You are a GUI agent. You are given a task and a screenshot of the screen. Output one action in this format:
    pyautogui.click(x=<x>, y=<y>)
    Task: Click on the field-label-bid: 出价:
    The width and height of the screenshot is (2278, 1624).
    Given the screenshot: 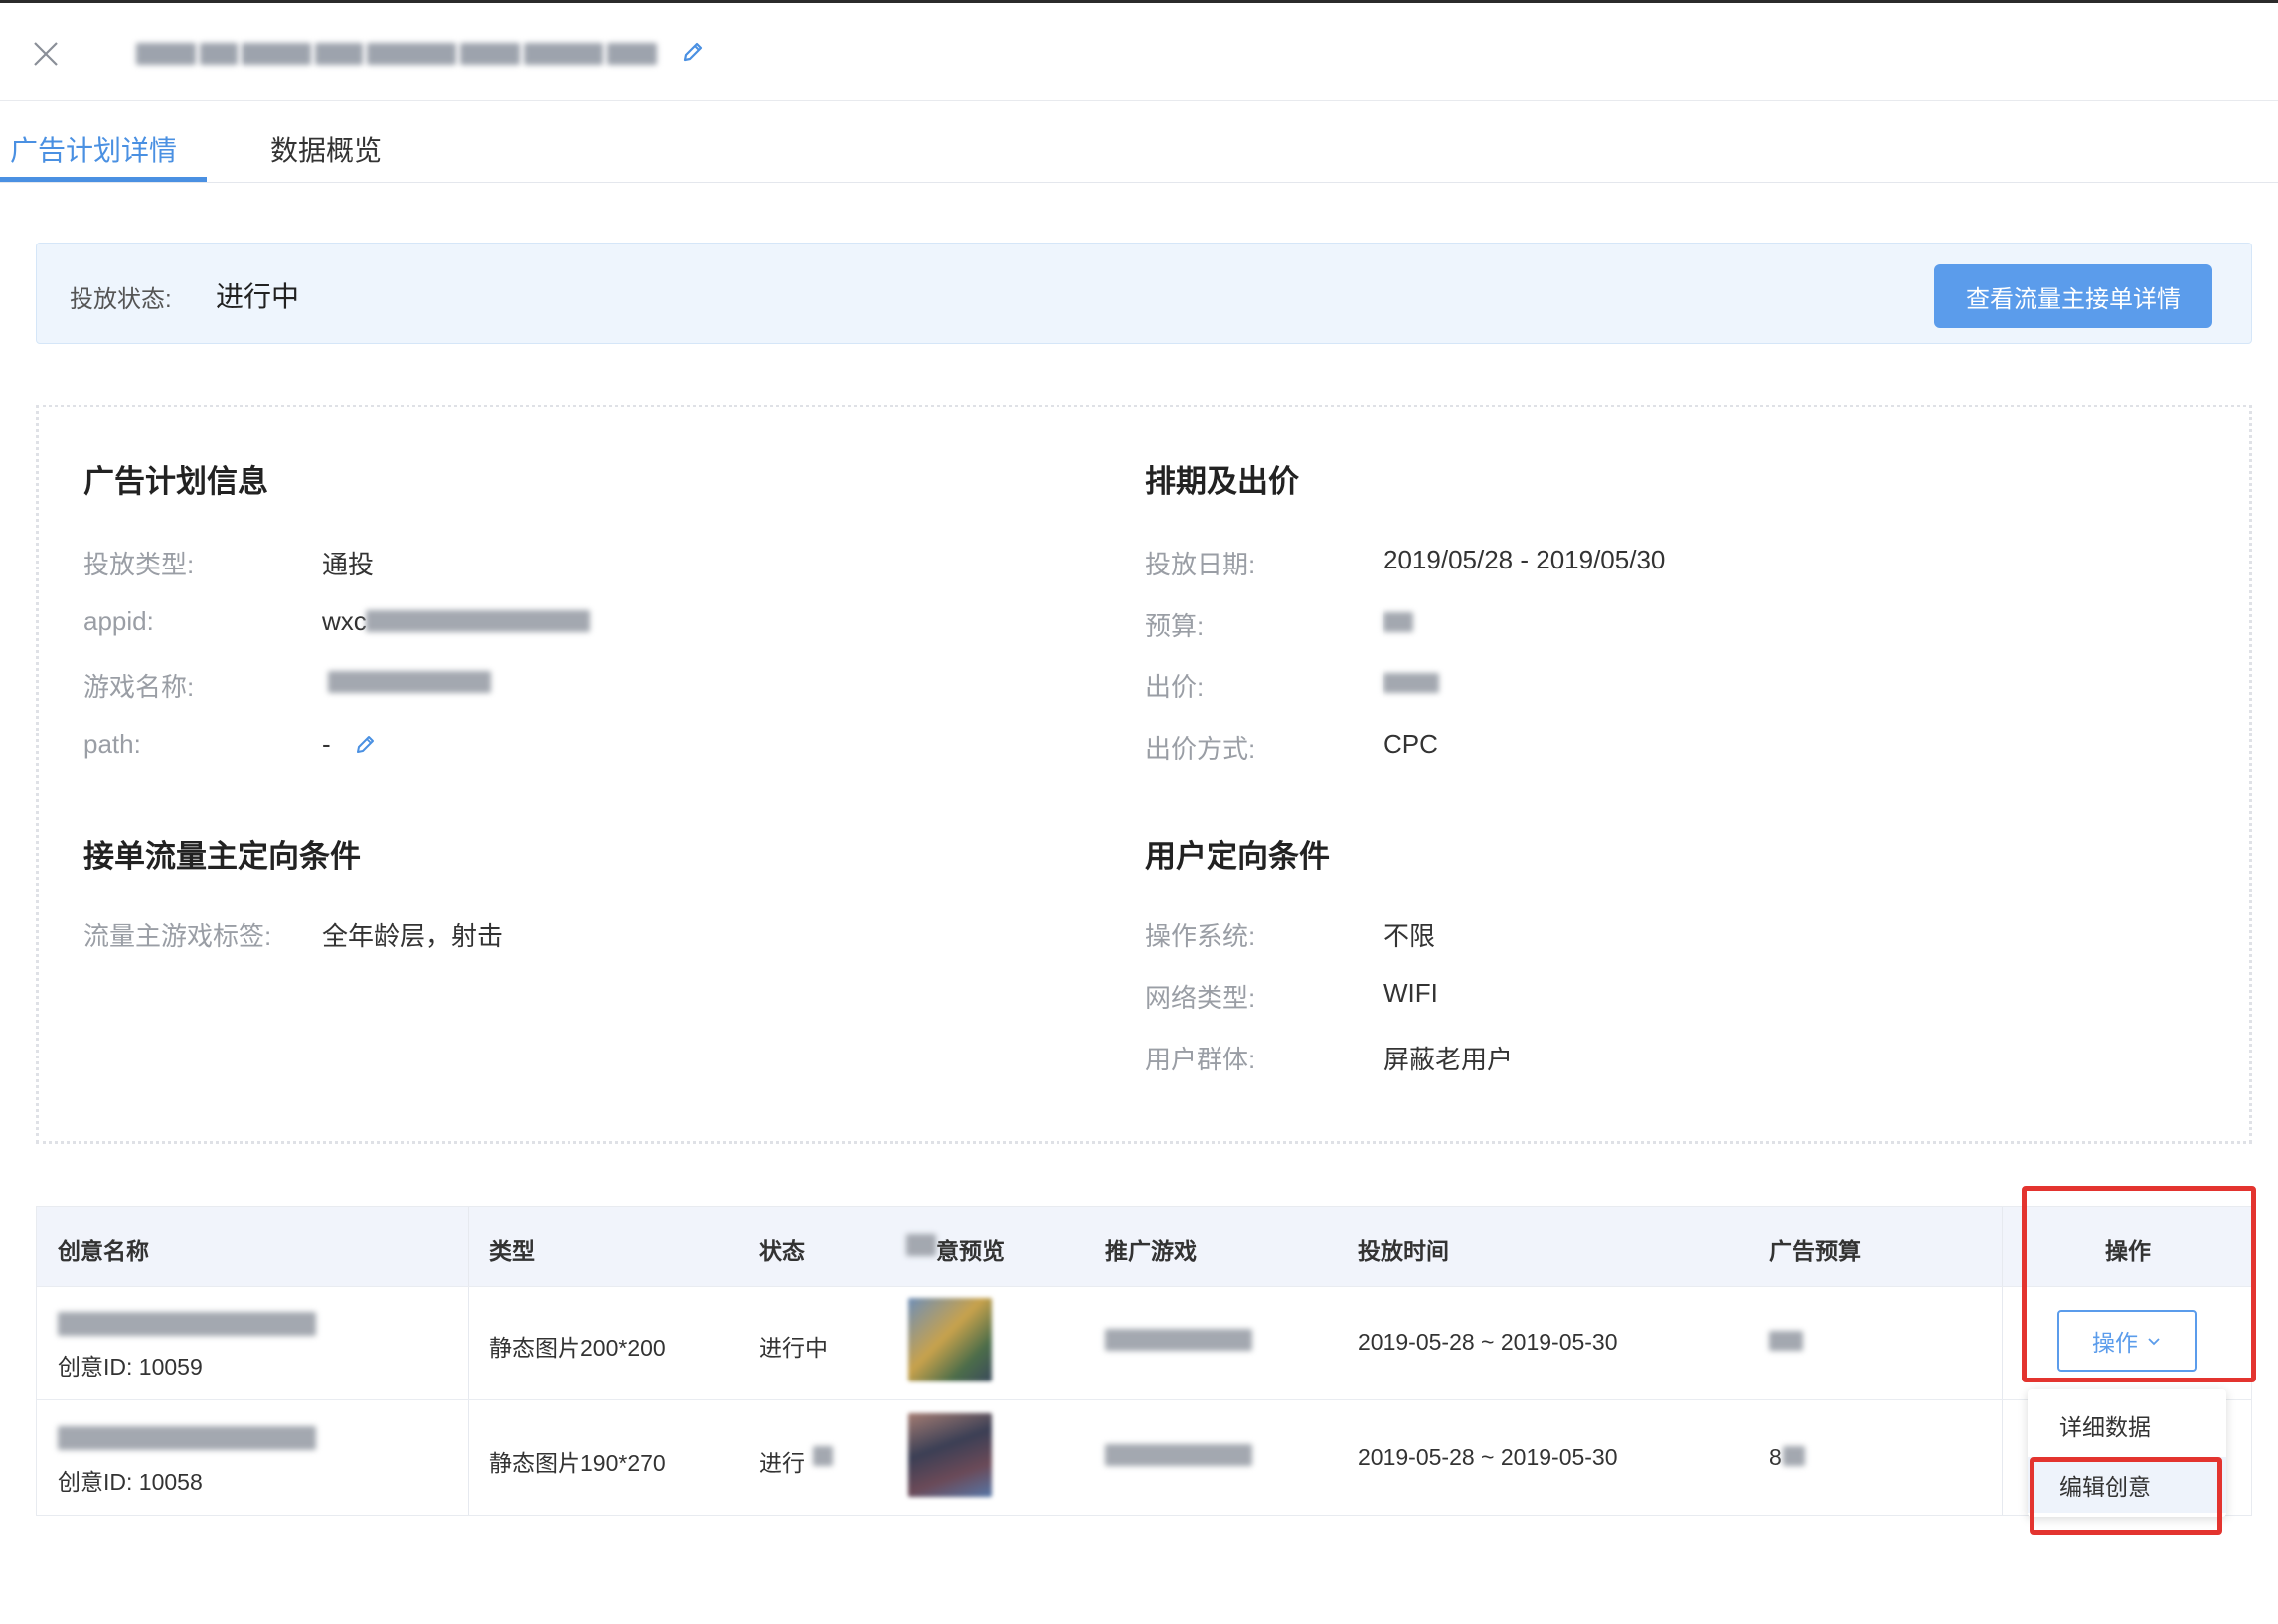 What is the action you would take?
    pyautogui.click(x=1175, y=687)
    